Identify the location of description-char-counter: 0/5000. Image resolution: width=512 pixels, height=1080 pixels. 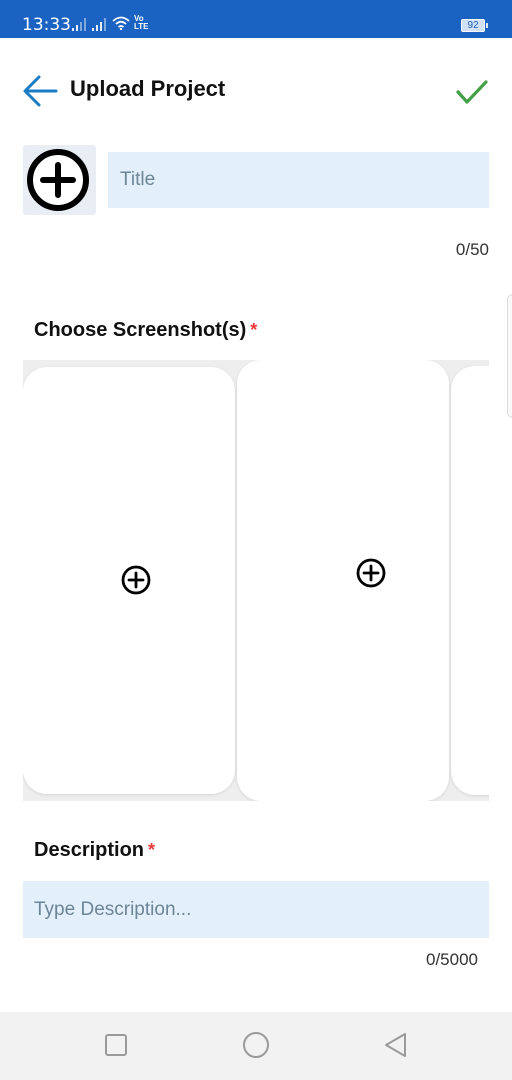
(452, 959).